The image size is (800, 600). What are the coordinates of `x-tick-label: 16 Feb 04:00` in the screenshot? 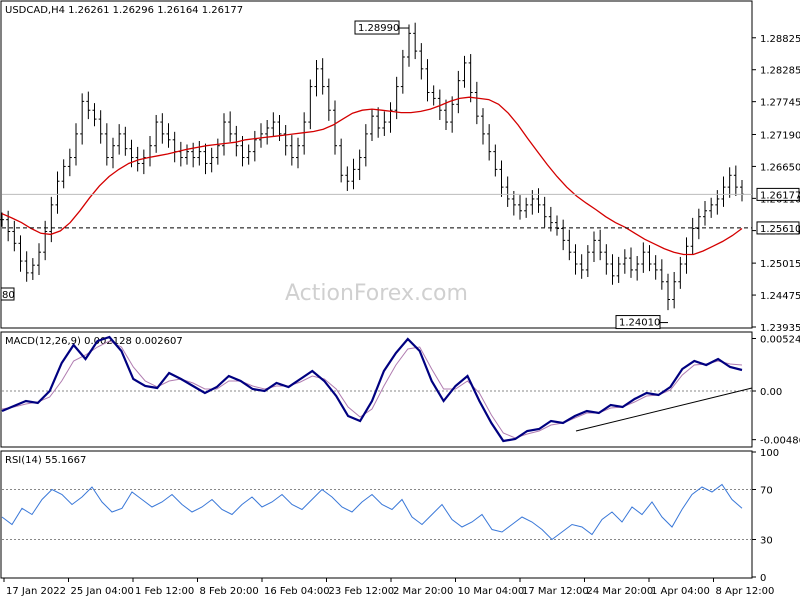 It's located at (297, 591).